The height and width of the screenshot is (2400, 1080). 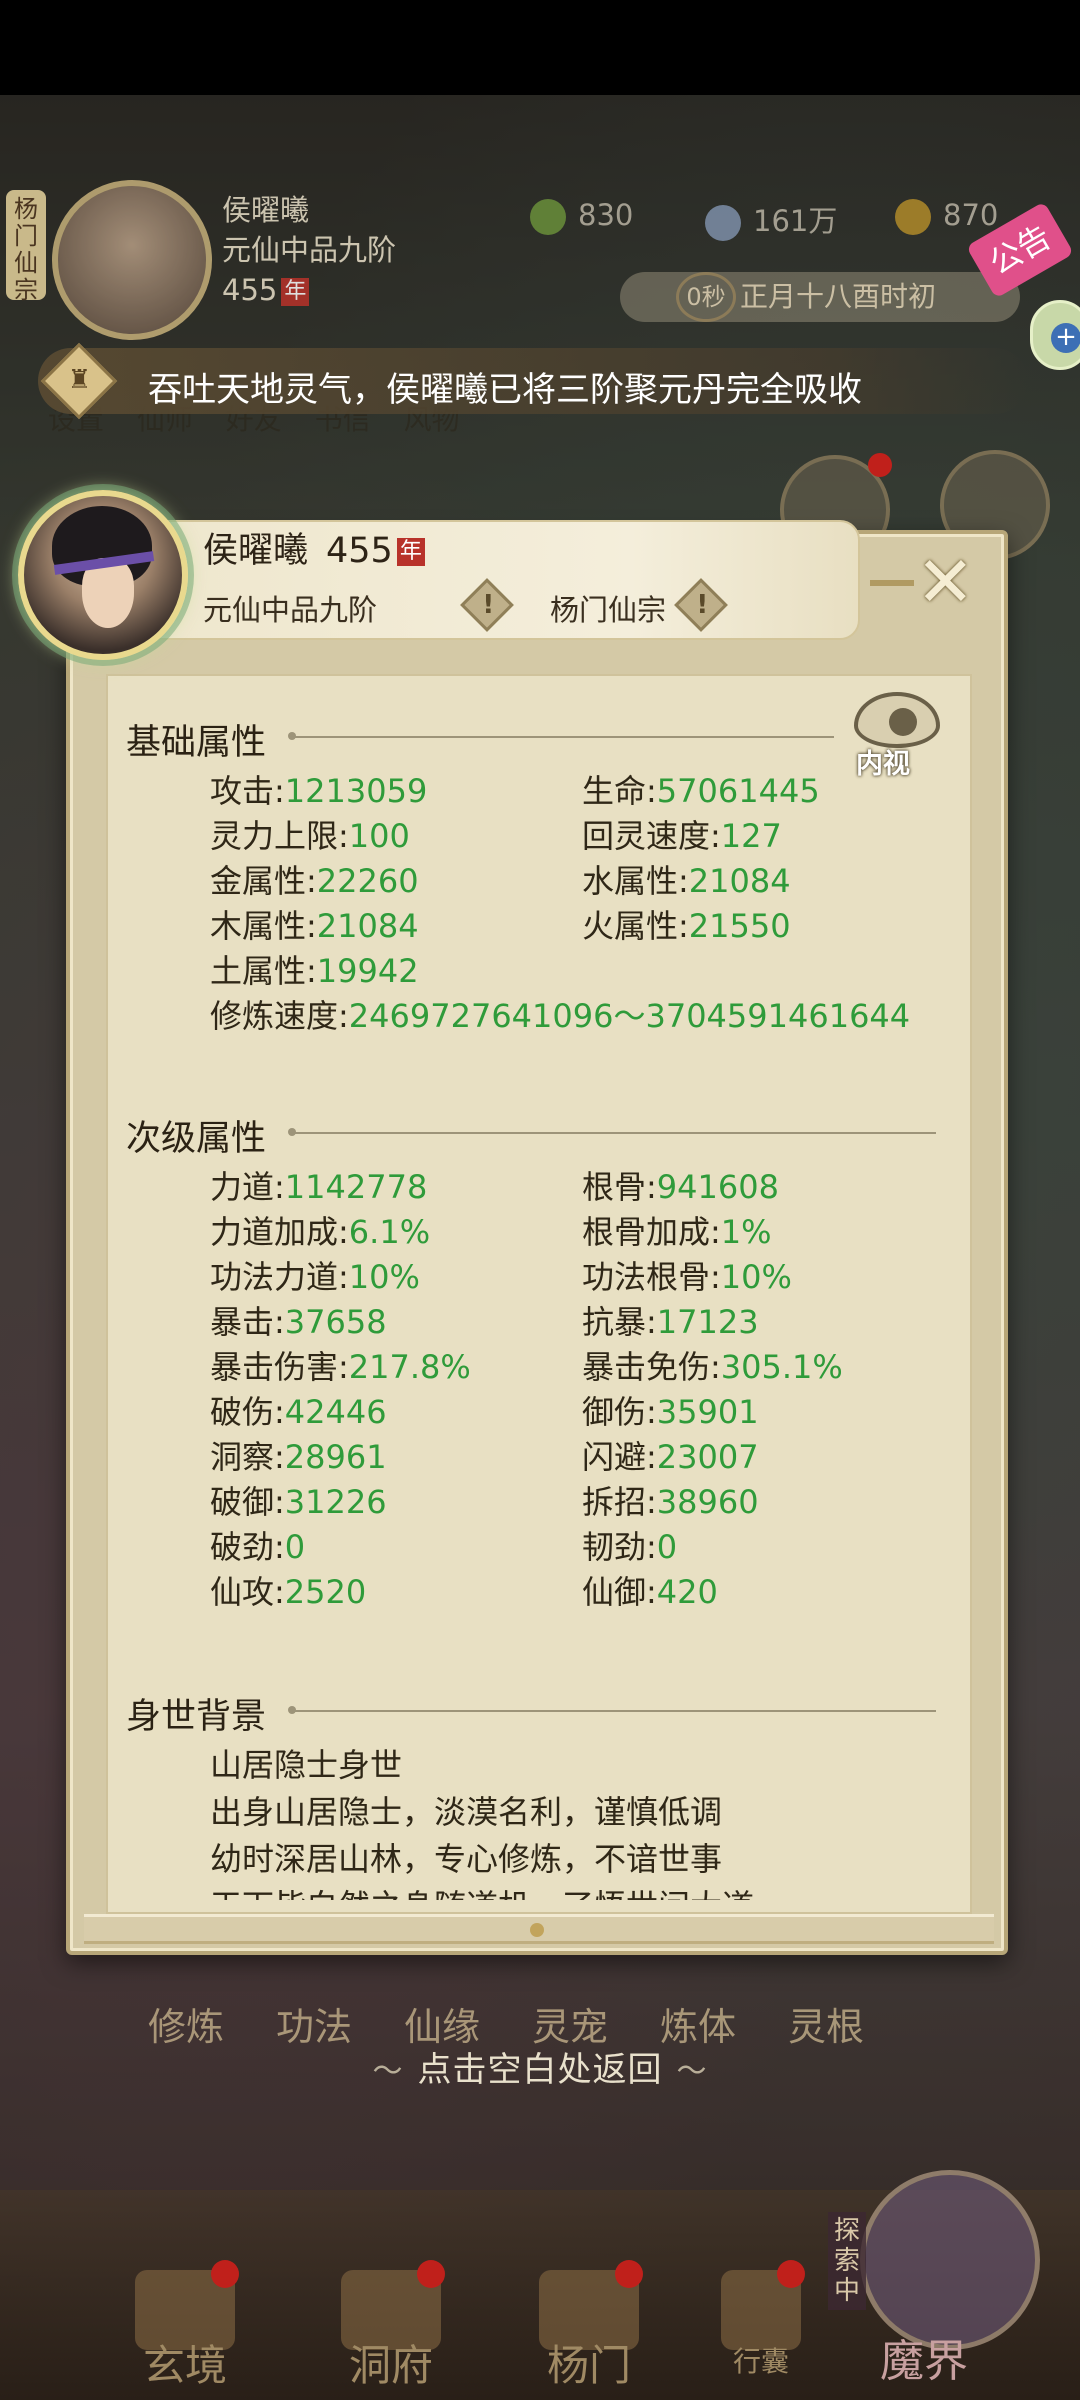 What do you see at coordinates (482, 1890) in the screenshot?
I see `background-line: 天下皆白然之身随道机，了悟世间大道` at bounding box center [482, 1890].